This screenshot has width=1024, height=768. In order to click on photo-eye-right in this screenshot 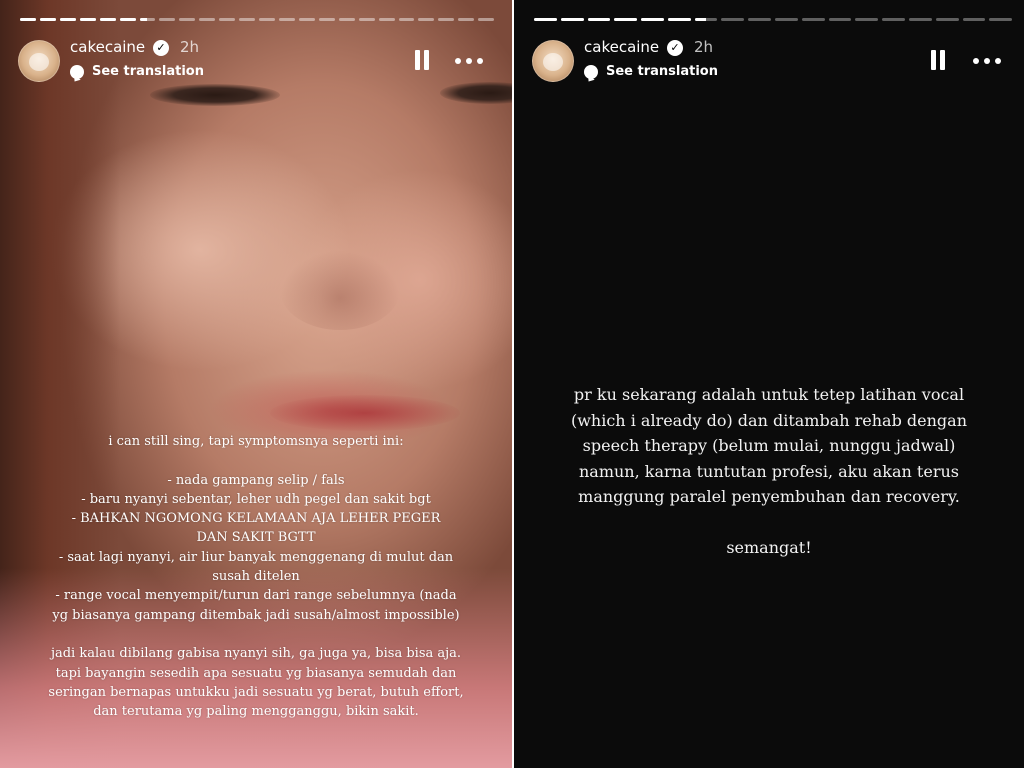, I will do `click(476, 93)`.